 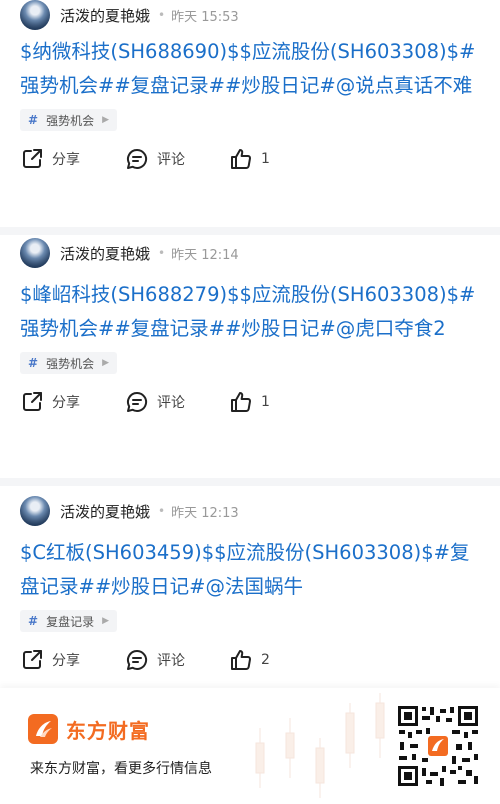 What do you see at coordinates (250, 511) in the screenshot?
I see `post-header: 活泼的夏艳娥 • 昨天 12:13` at bounding box center [250, 511].